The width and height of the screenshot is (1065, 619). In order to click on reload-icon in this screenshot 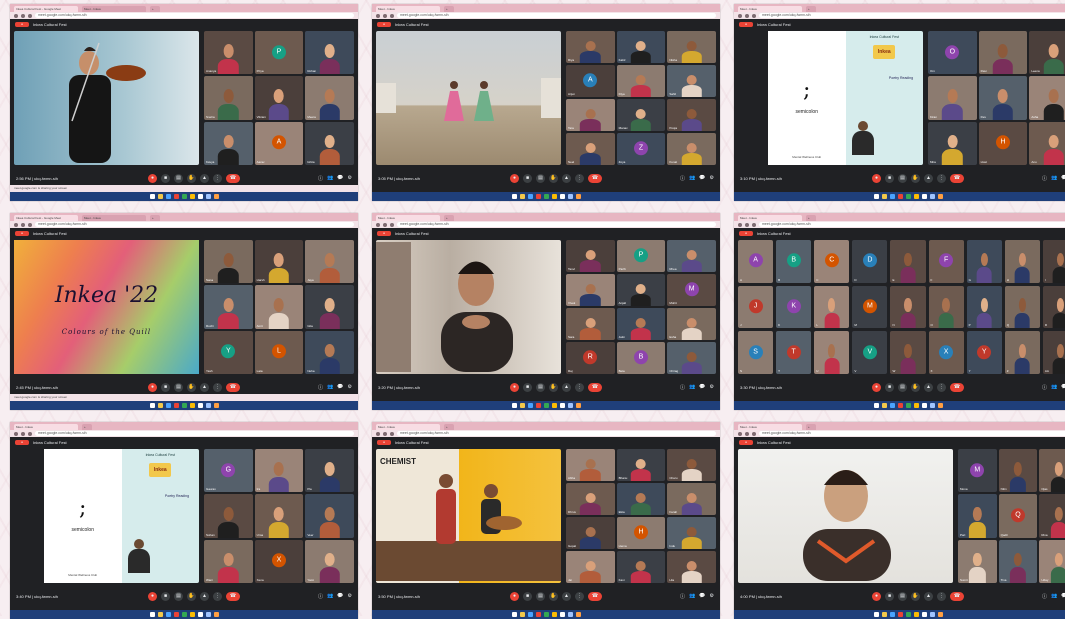, I will do `click(392, 433)`.